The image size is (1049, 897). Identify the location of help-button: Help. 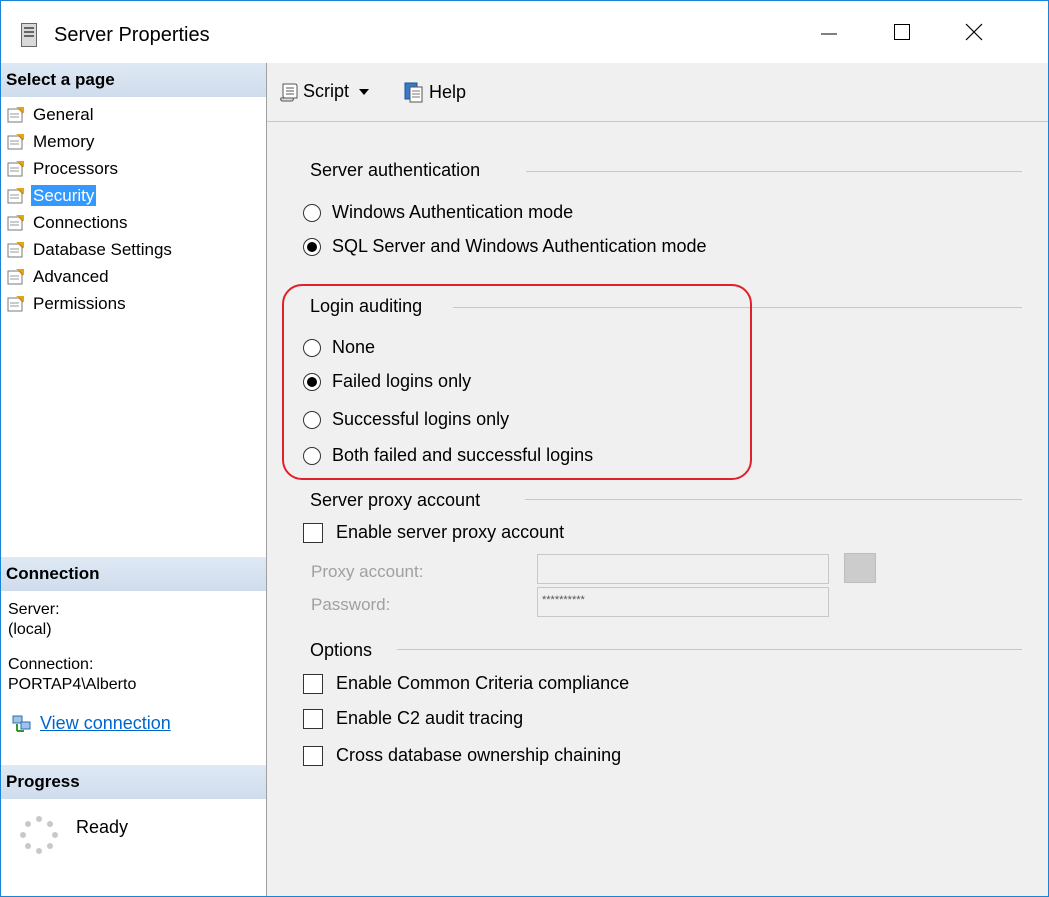
(434, 92).